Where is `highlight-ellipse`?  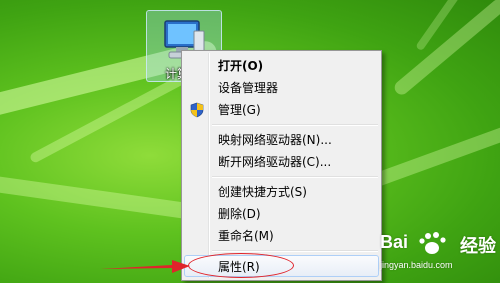
highlight-ellipse is located at coordinates (241, 265).